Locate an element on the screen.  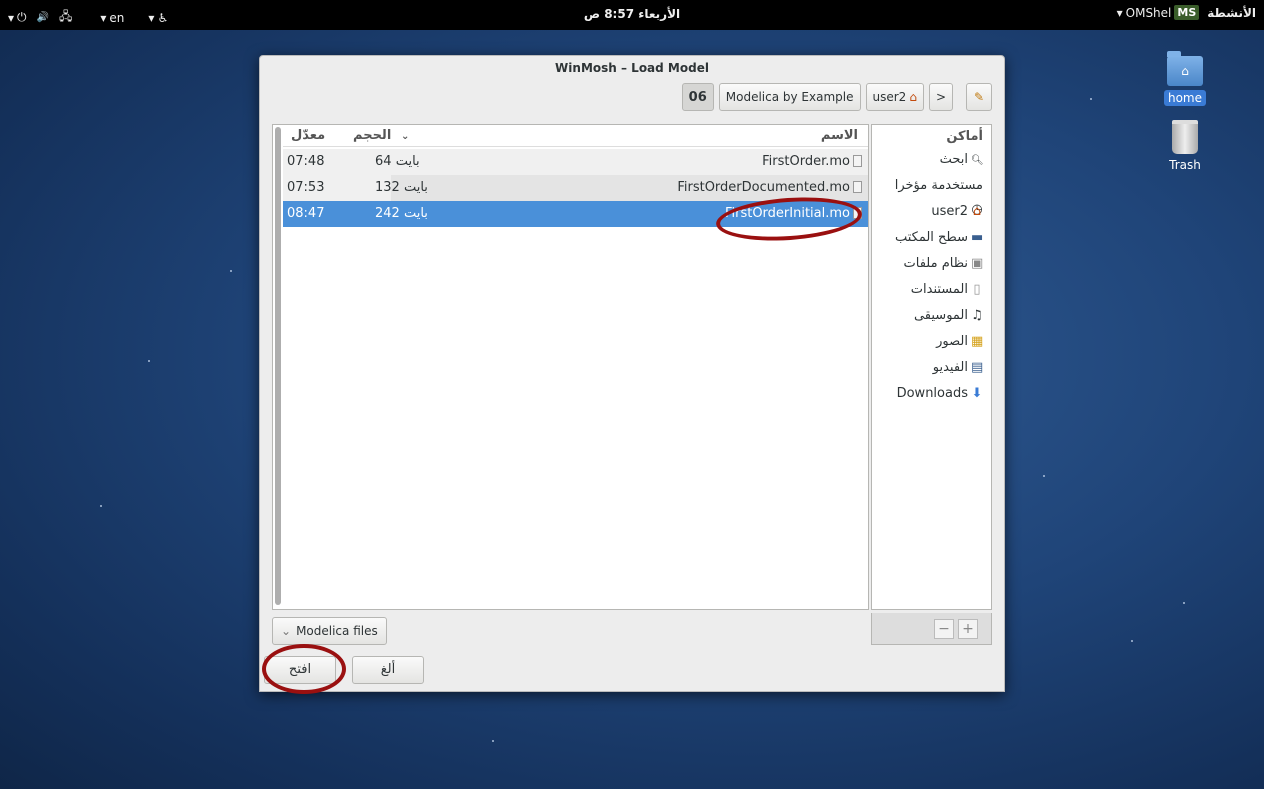
place-label: سطح المكتب is located at coordinates (931, 237).